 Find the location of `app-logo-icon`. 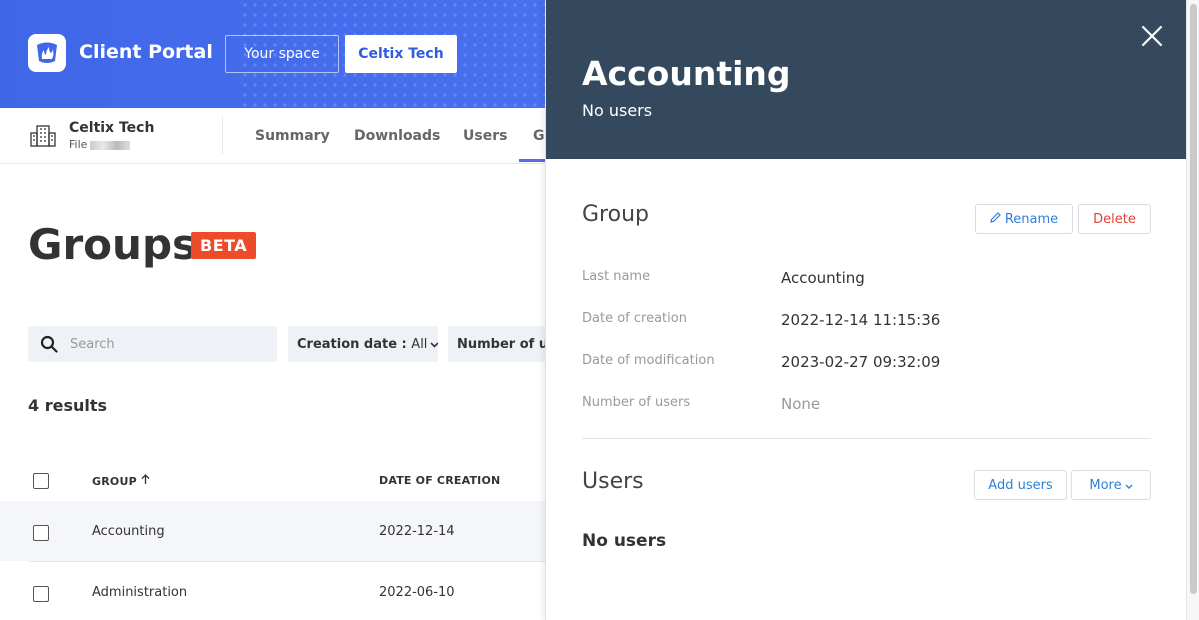

app-logo-icon is located at coordinates (47, 53).